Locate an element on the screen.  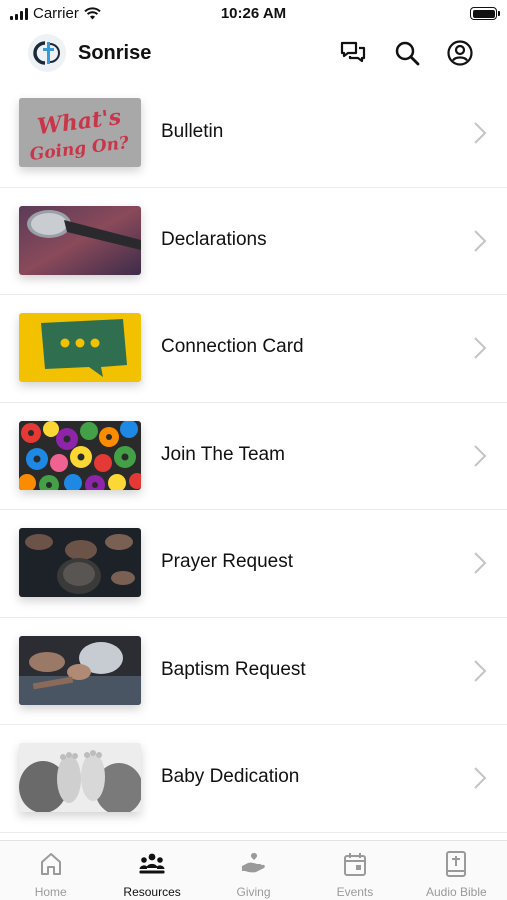
list-item-baby-dedication: Baby Dedication is located at coordinates (253, 779).